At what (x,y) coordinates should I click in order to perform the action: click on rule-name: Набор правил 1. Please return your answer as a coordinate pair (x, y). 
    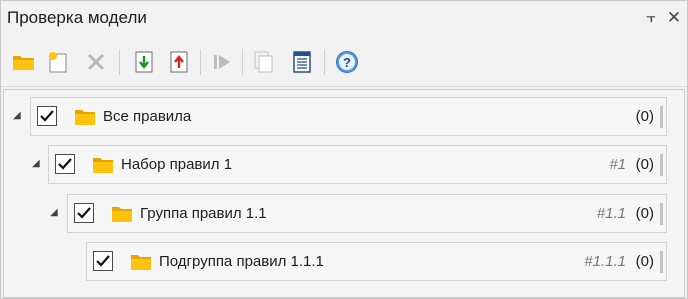
    Looking at the image, I should click on (177, 164).